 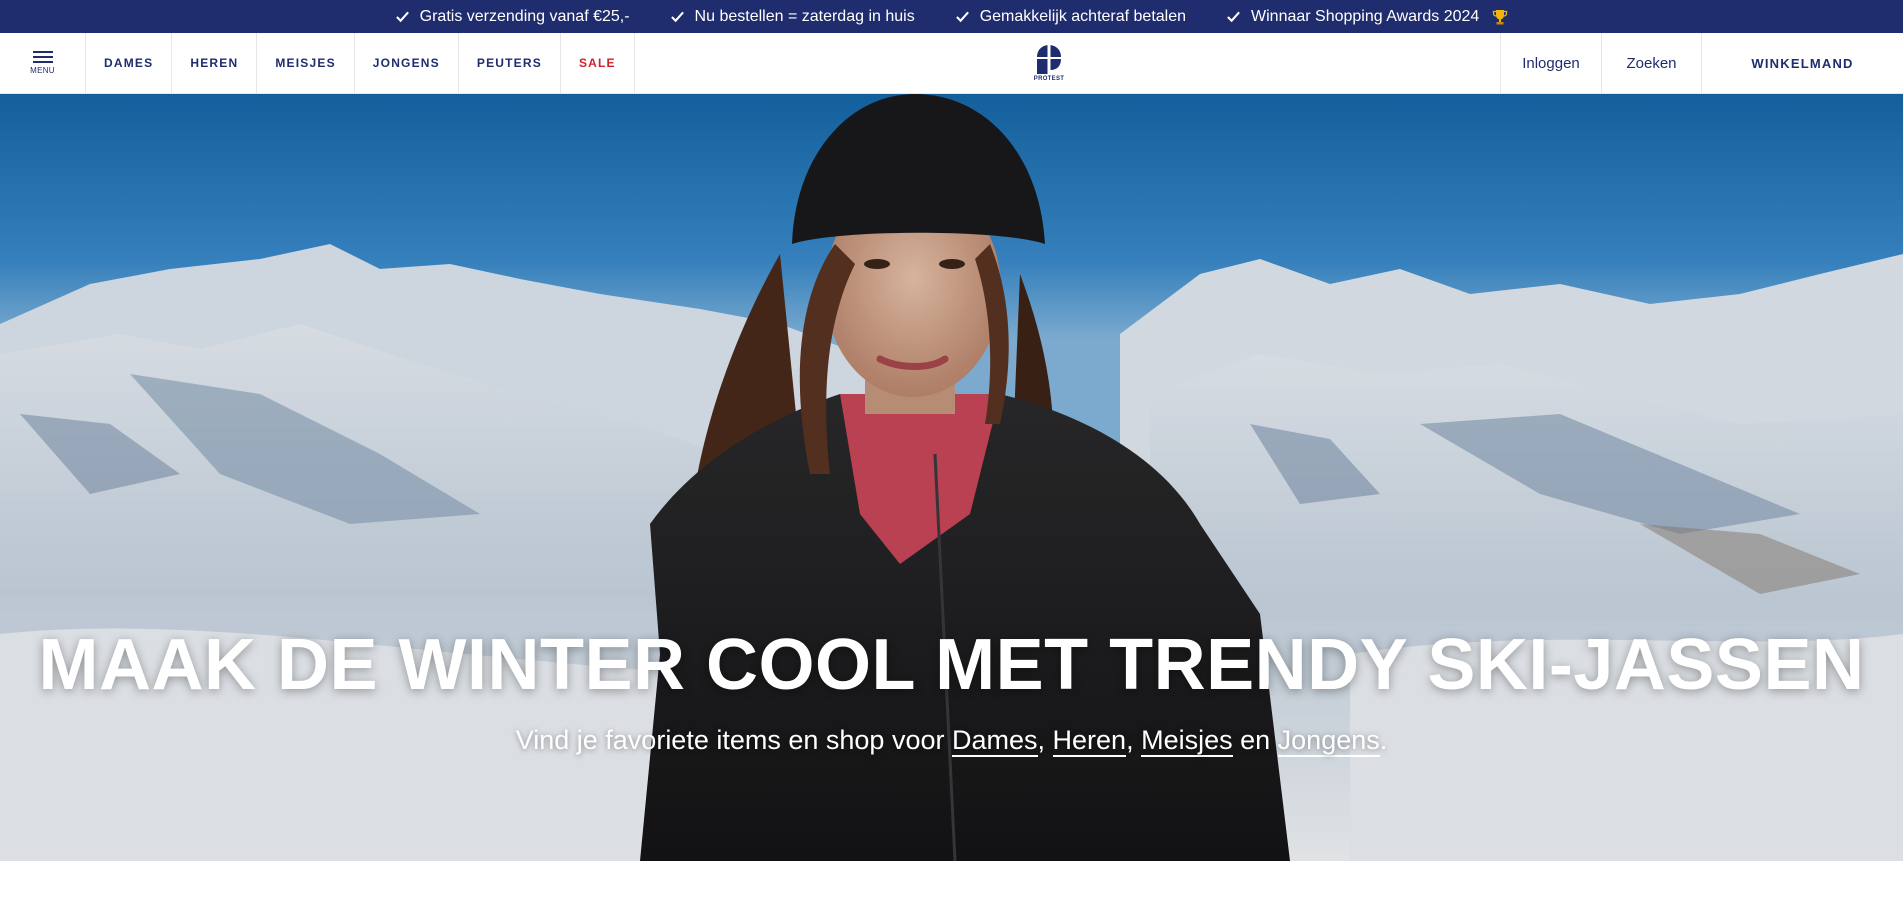 What do you see at coordinates (306, 63) in the screenshot?
I see `nav-link-meisjes: MEISJES` at bounding box center [306, 63].